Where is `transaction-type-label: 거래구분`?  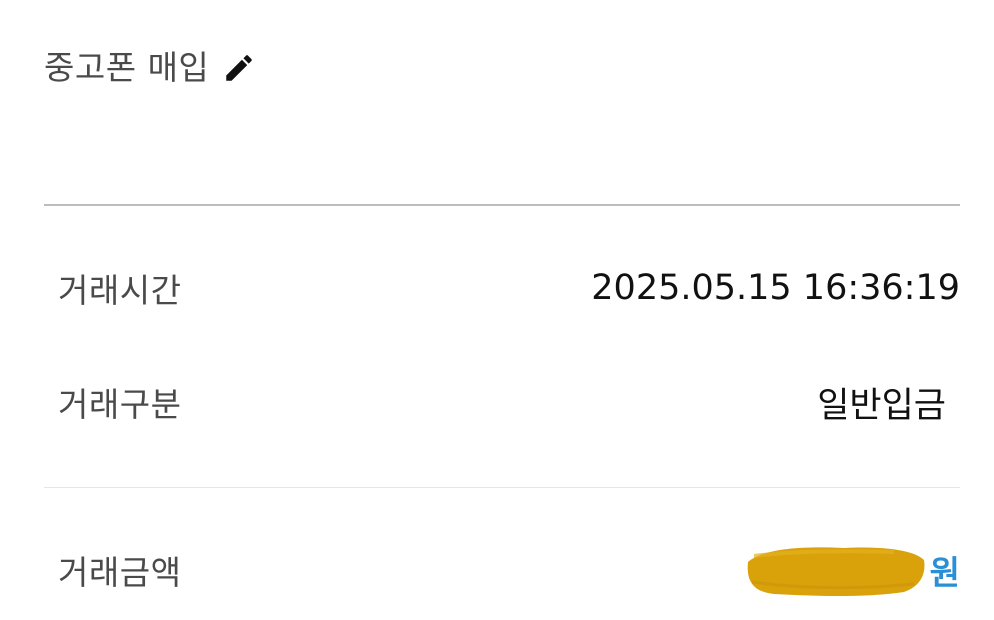 transaction-type-label: 거래구분 is located at coordinates (120, 404).